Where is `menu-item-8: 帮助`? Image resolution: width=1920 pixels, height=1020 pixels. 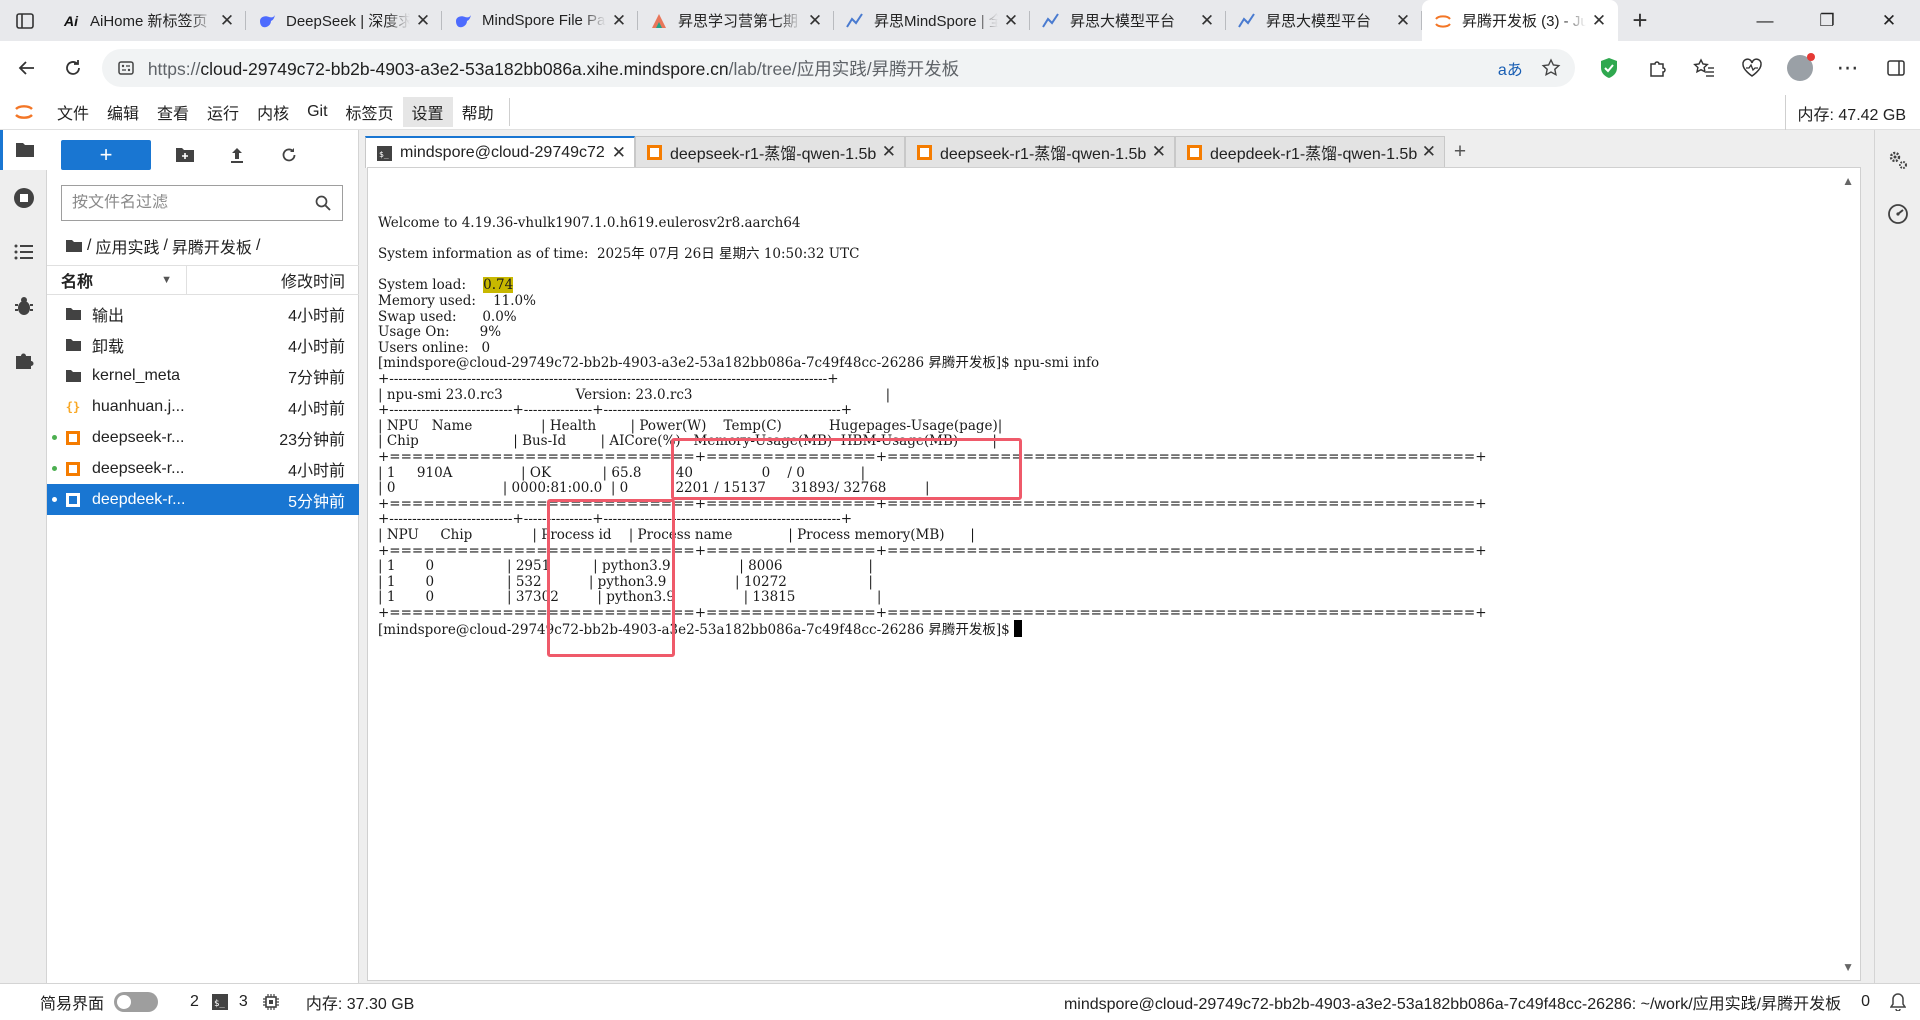 menu-item-8: 帮助 is located at coordinates (478, 112).